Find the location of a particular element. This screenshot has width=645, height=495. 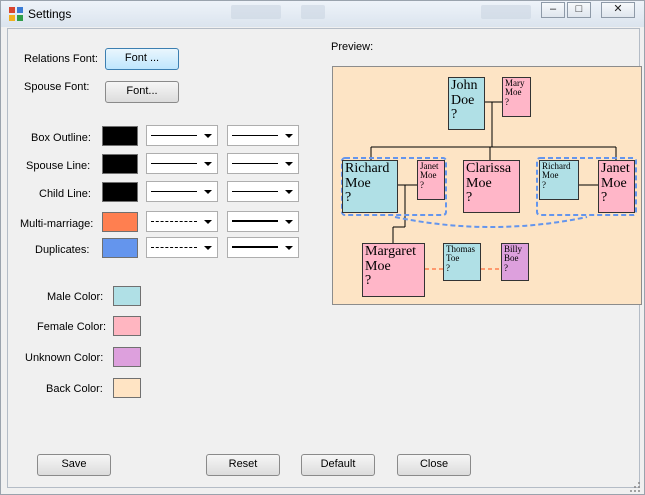

minimize-icon: – is located at coordinates (553, 9).